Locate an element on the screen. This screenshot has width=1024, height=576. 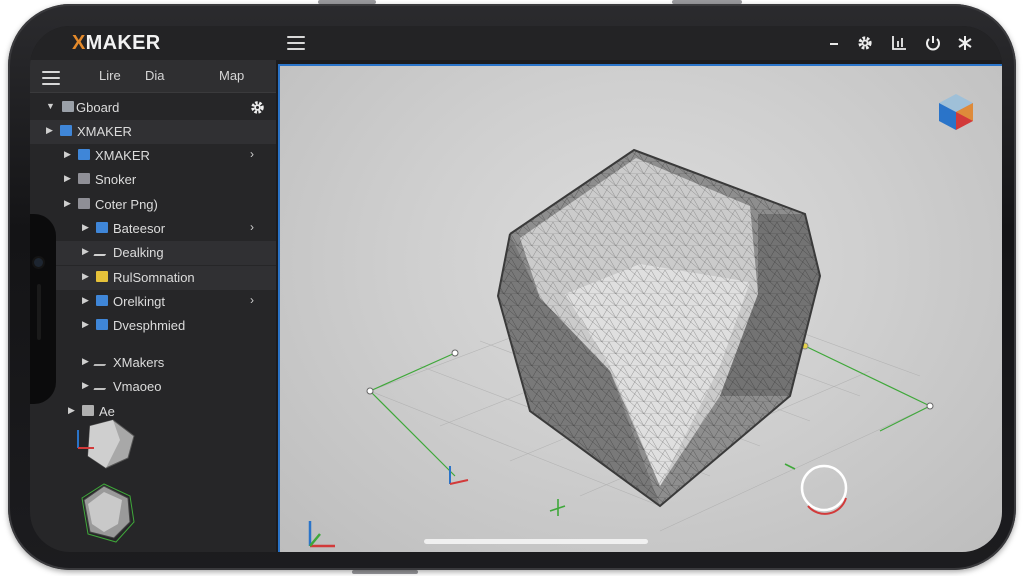
collapse-icon is located at coordinates (834, 42).